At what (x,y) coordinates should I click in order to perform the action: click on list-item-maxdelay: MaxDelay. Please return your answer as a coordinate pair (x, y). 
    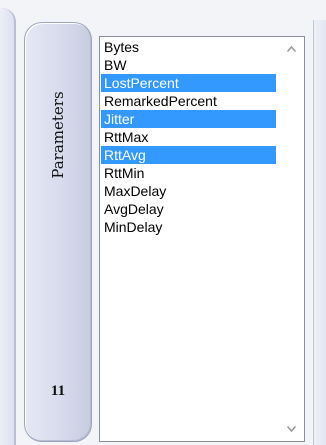
    Looking at the image, I should click on (188, 191).